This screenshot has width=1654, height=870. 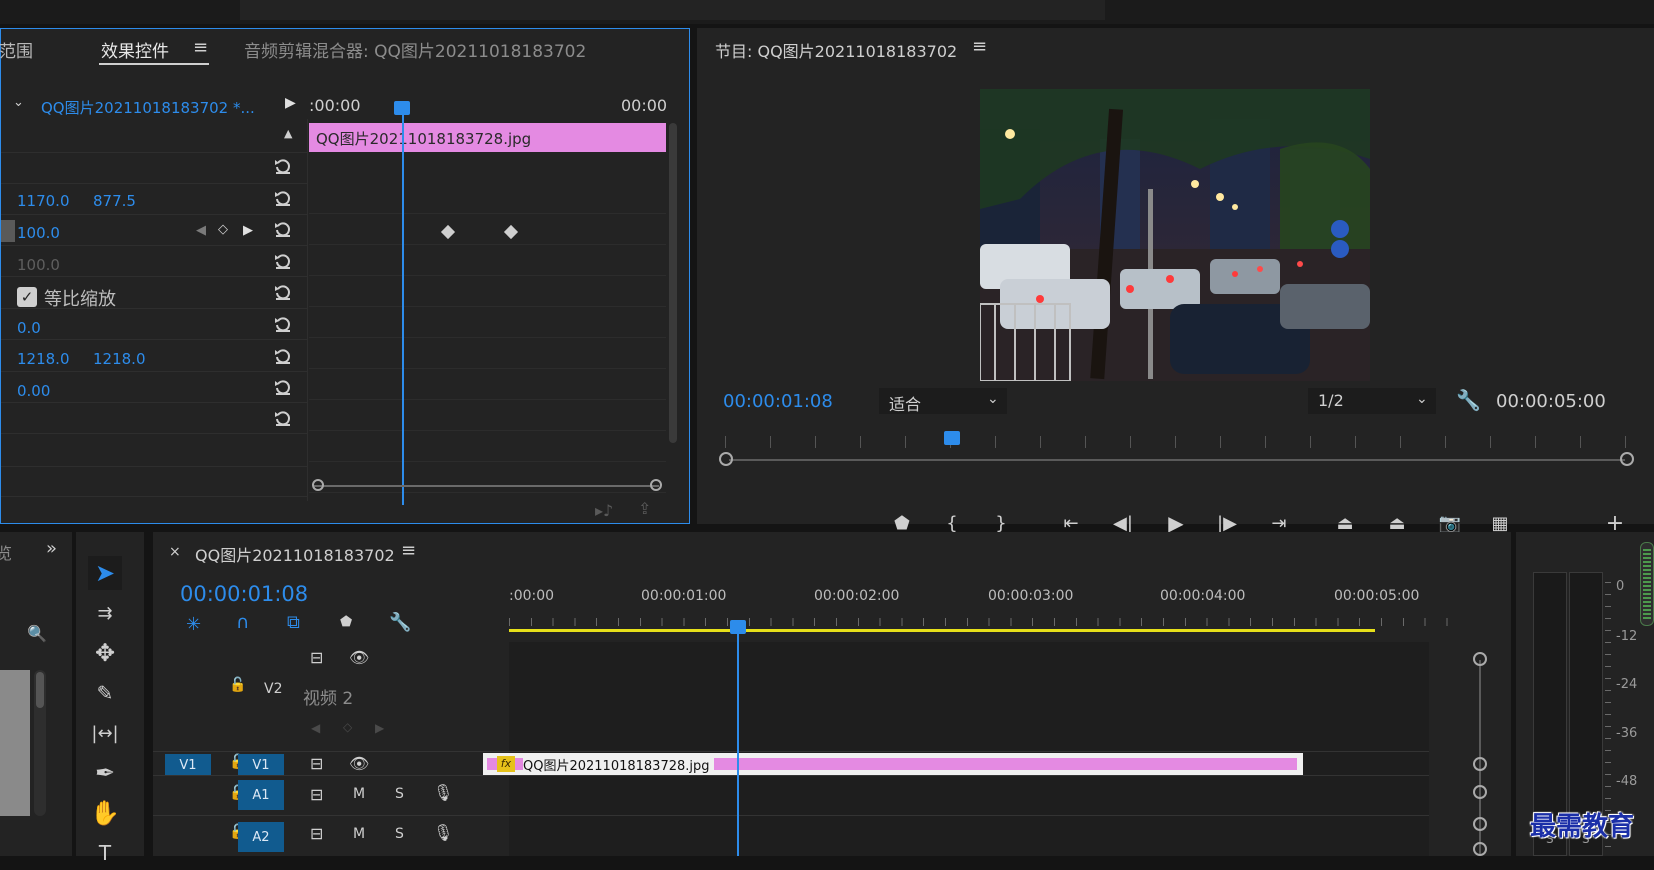 What do you see at coordinates (261, 765) in the screenshot?
I see `track-v1-target: V1` at bounding box center [261, 765].